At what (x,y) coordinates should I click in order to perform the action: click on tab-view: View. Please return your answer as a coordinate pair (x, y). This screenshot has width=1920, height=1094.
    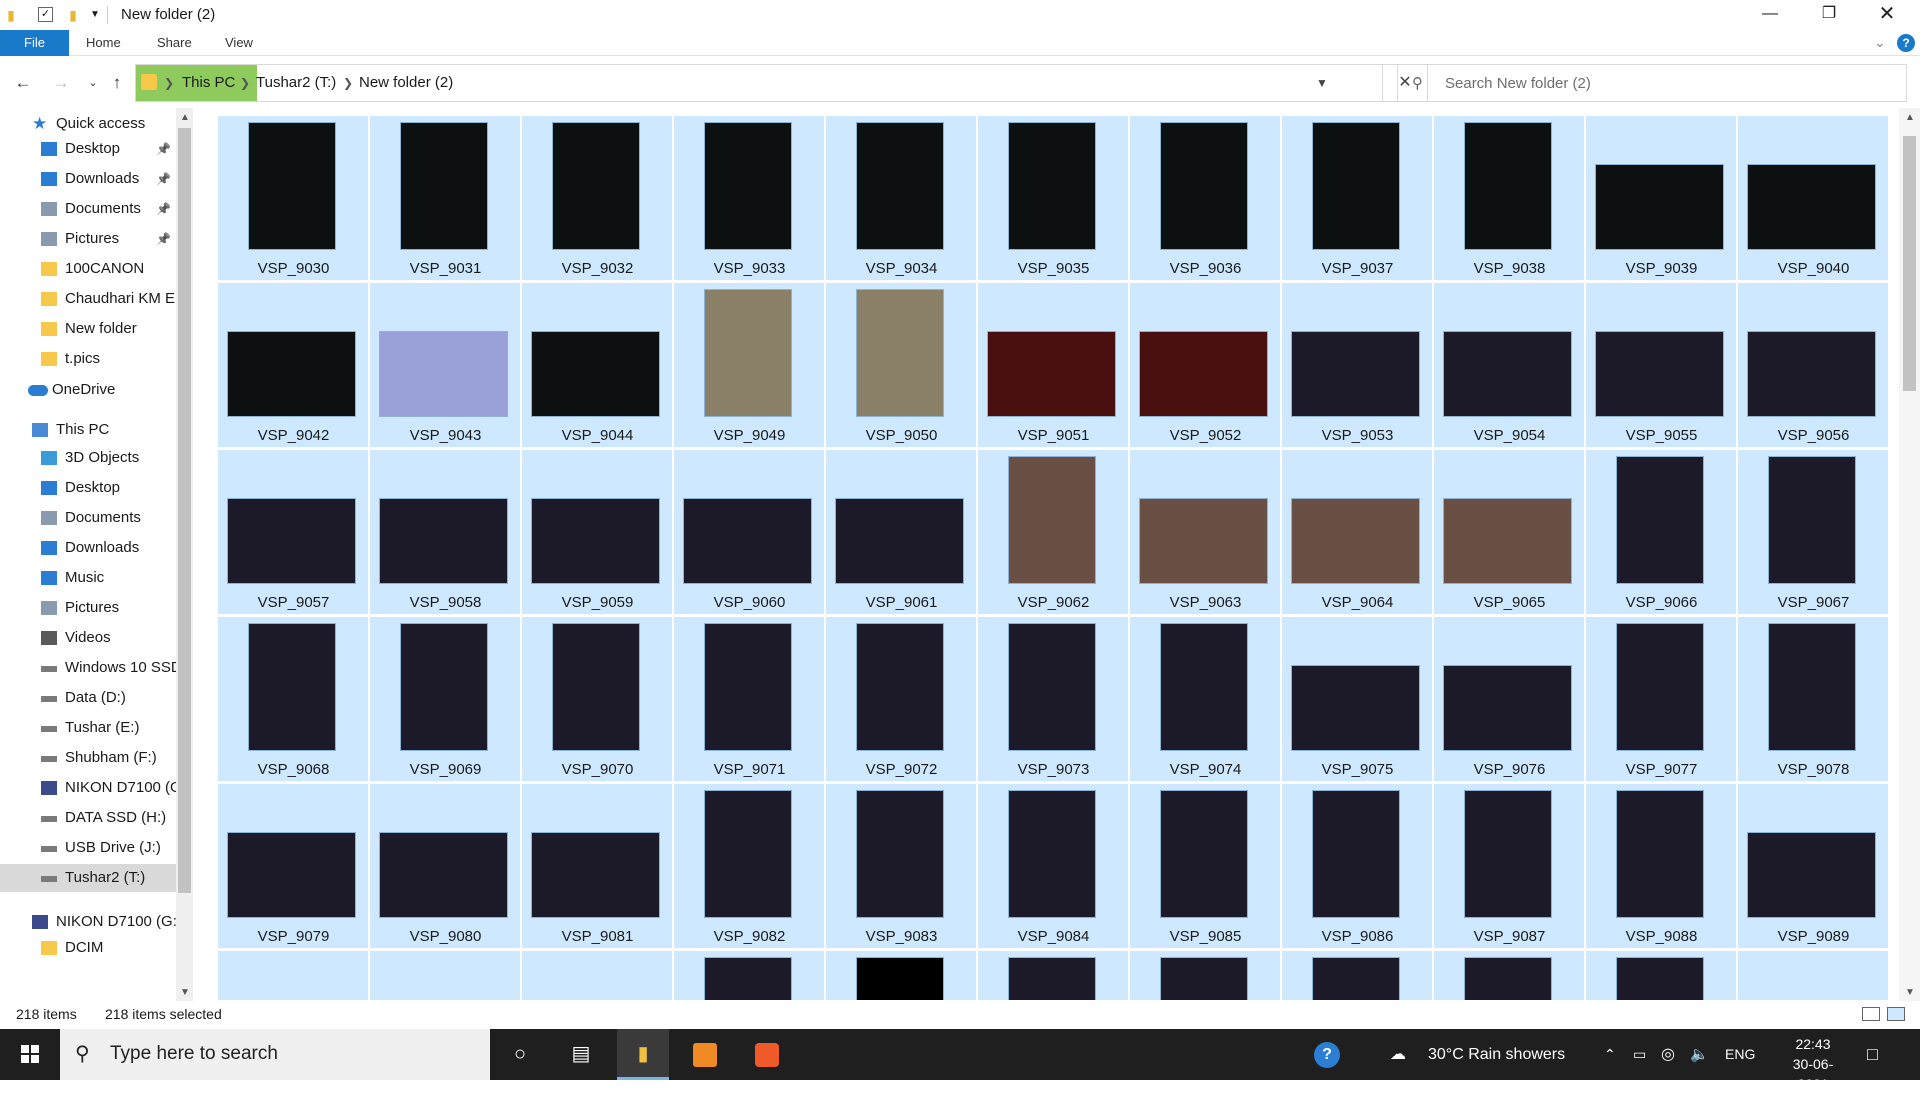
    Looking at the image, I should click on (239, 43).